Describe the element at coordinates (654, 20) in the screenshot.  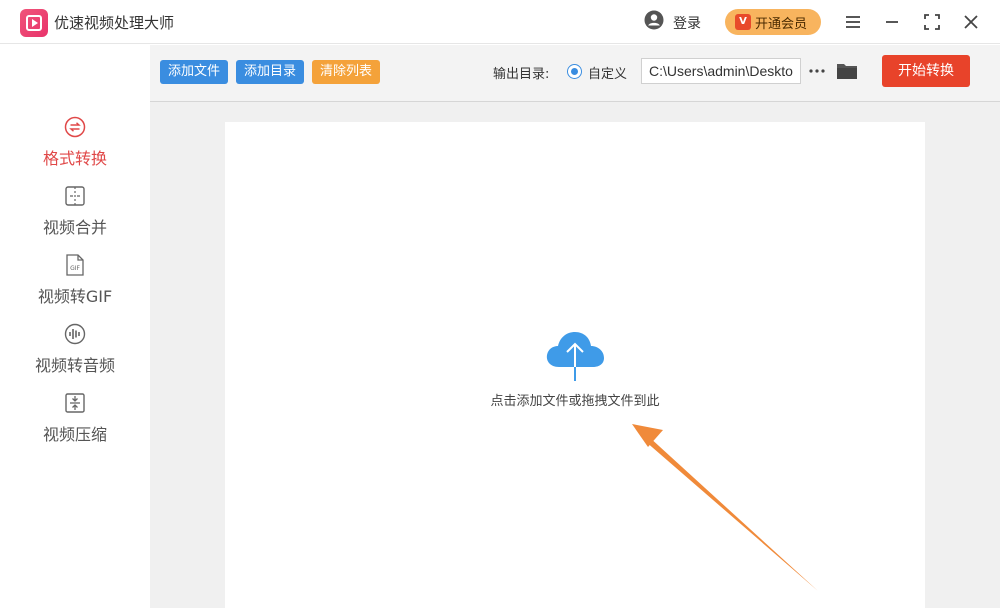
I see `user-icon` at that location.